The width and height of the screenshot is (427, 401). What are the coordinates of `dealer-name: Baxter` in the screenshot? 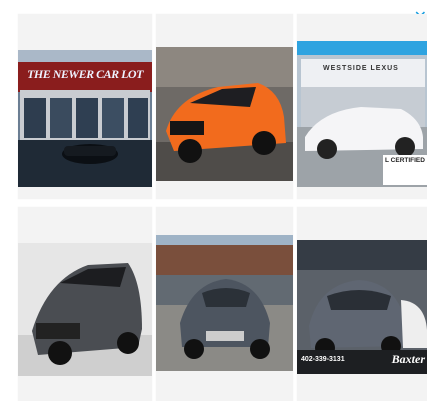 It's located at (408, 359).